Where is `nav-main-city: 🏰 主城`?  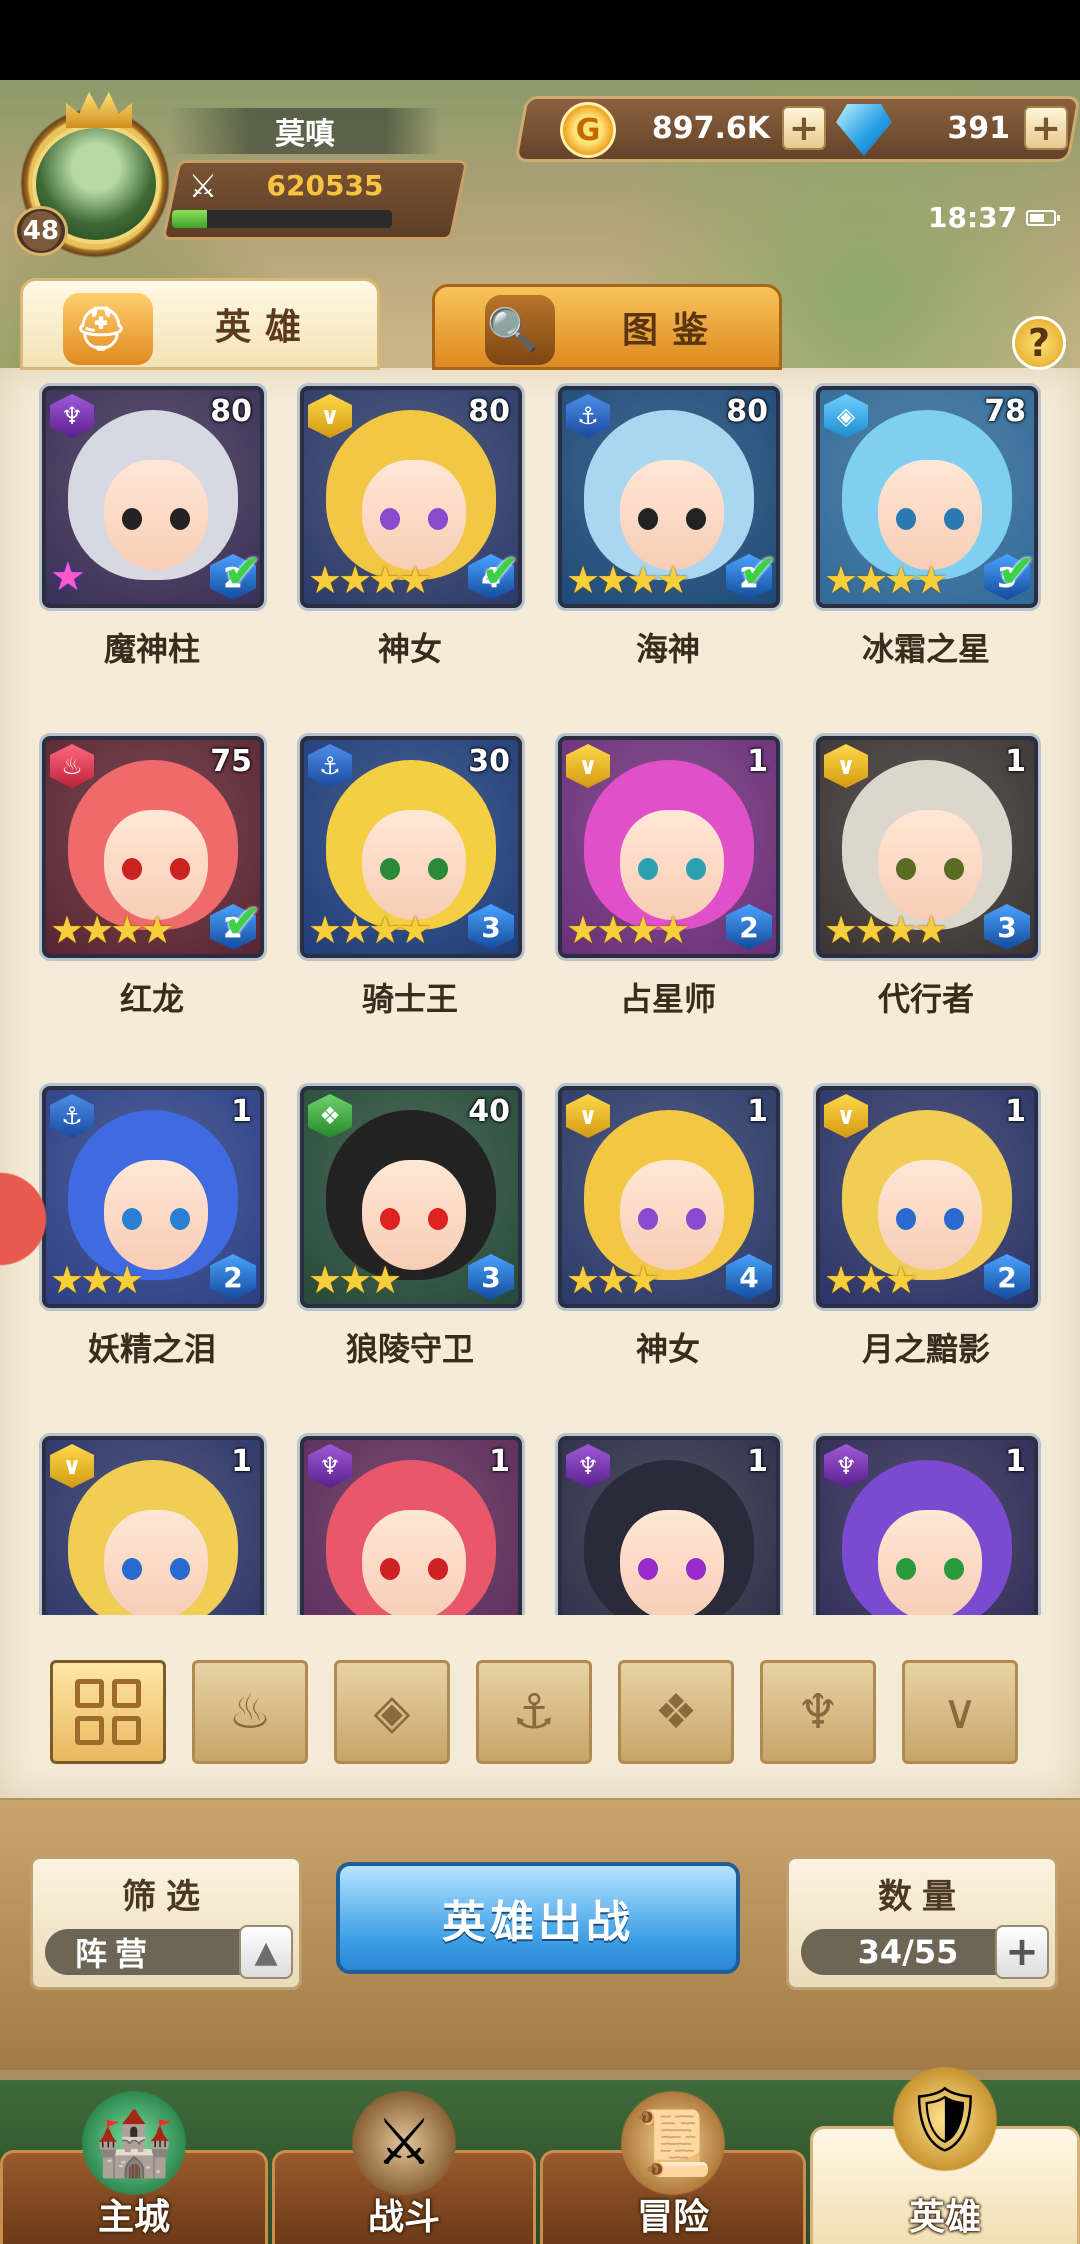 nav-main-city: 🏰 主城 is located at coordinates (134, 2163).